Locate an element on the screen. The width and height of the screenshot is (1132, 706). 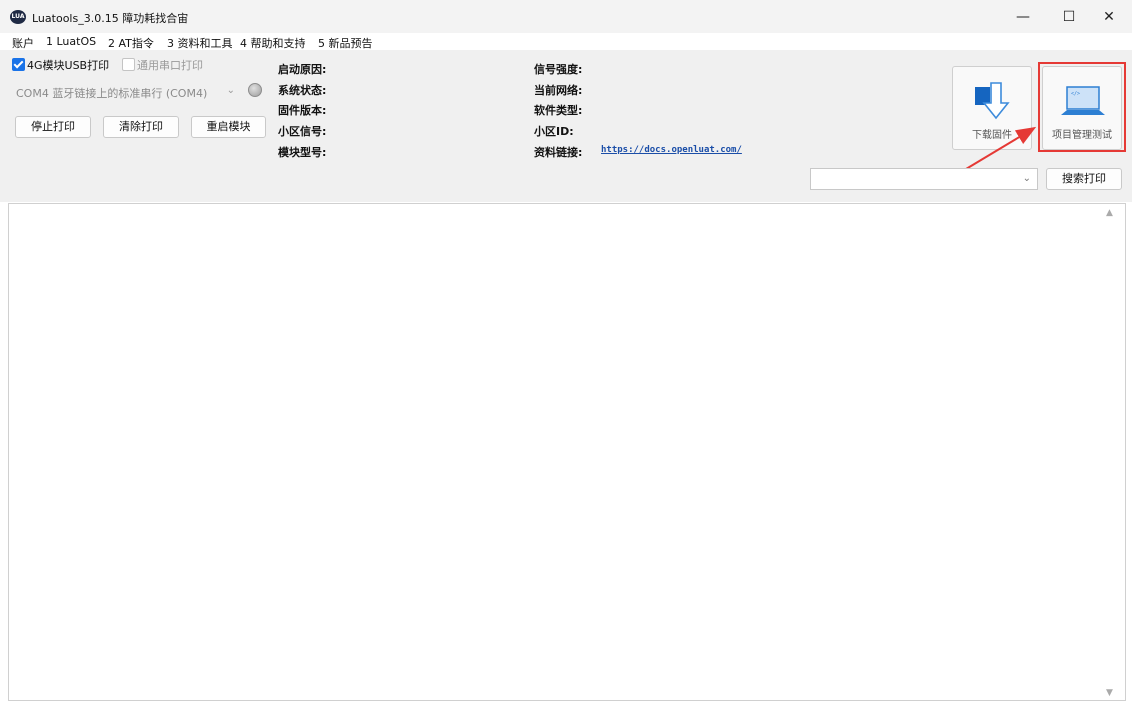
current-network-label: 当前网络: is located at coordinates (558, 90).